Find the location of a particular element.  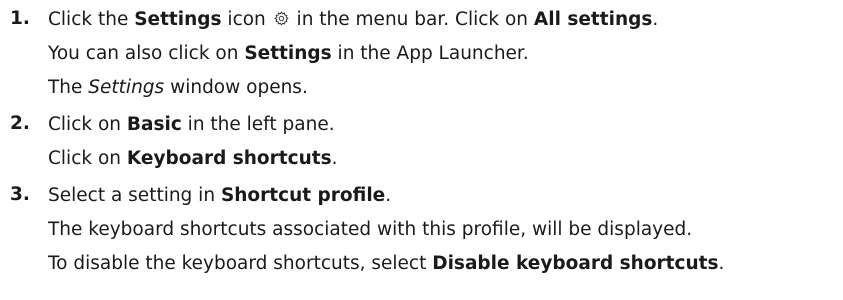

step-2-line-1: Click on Basic in the left pane. is located at coordinates (191, 125).